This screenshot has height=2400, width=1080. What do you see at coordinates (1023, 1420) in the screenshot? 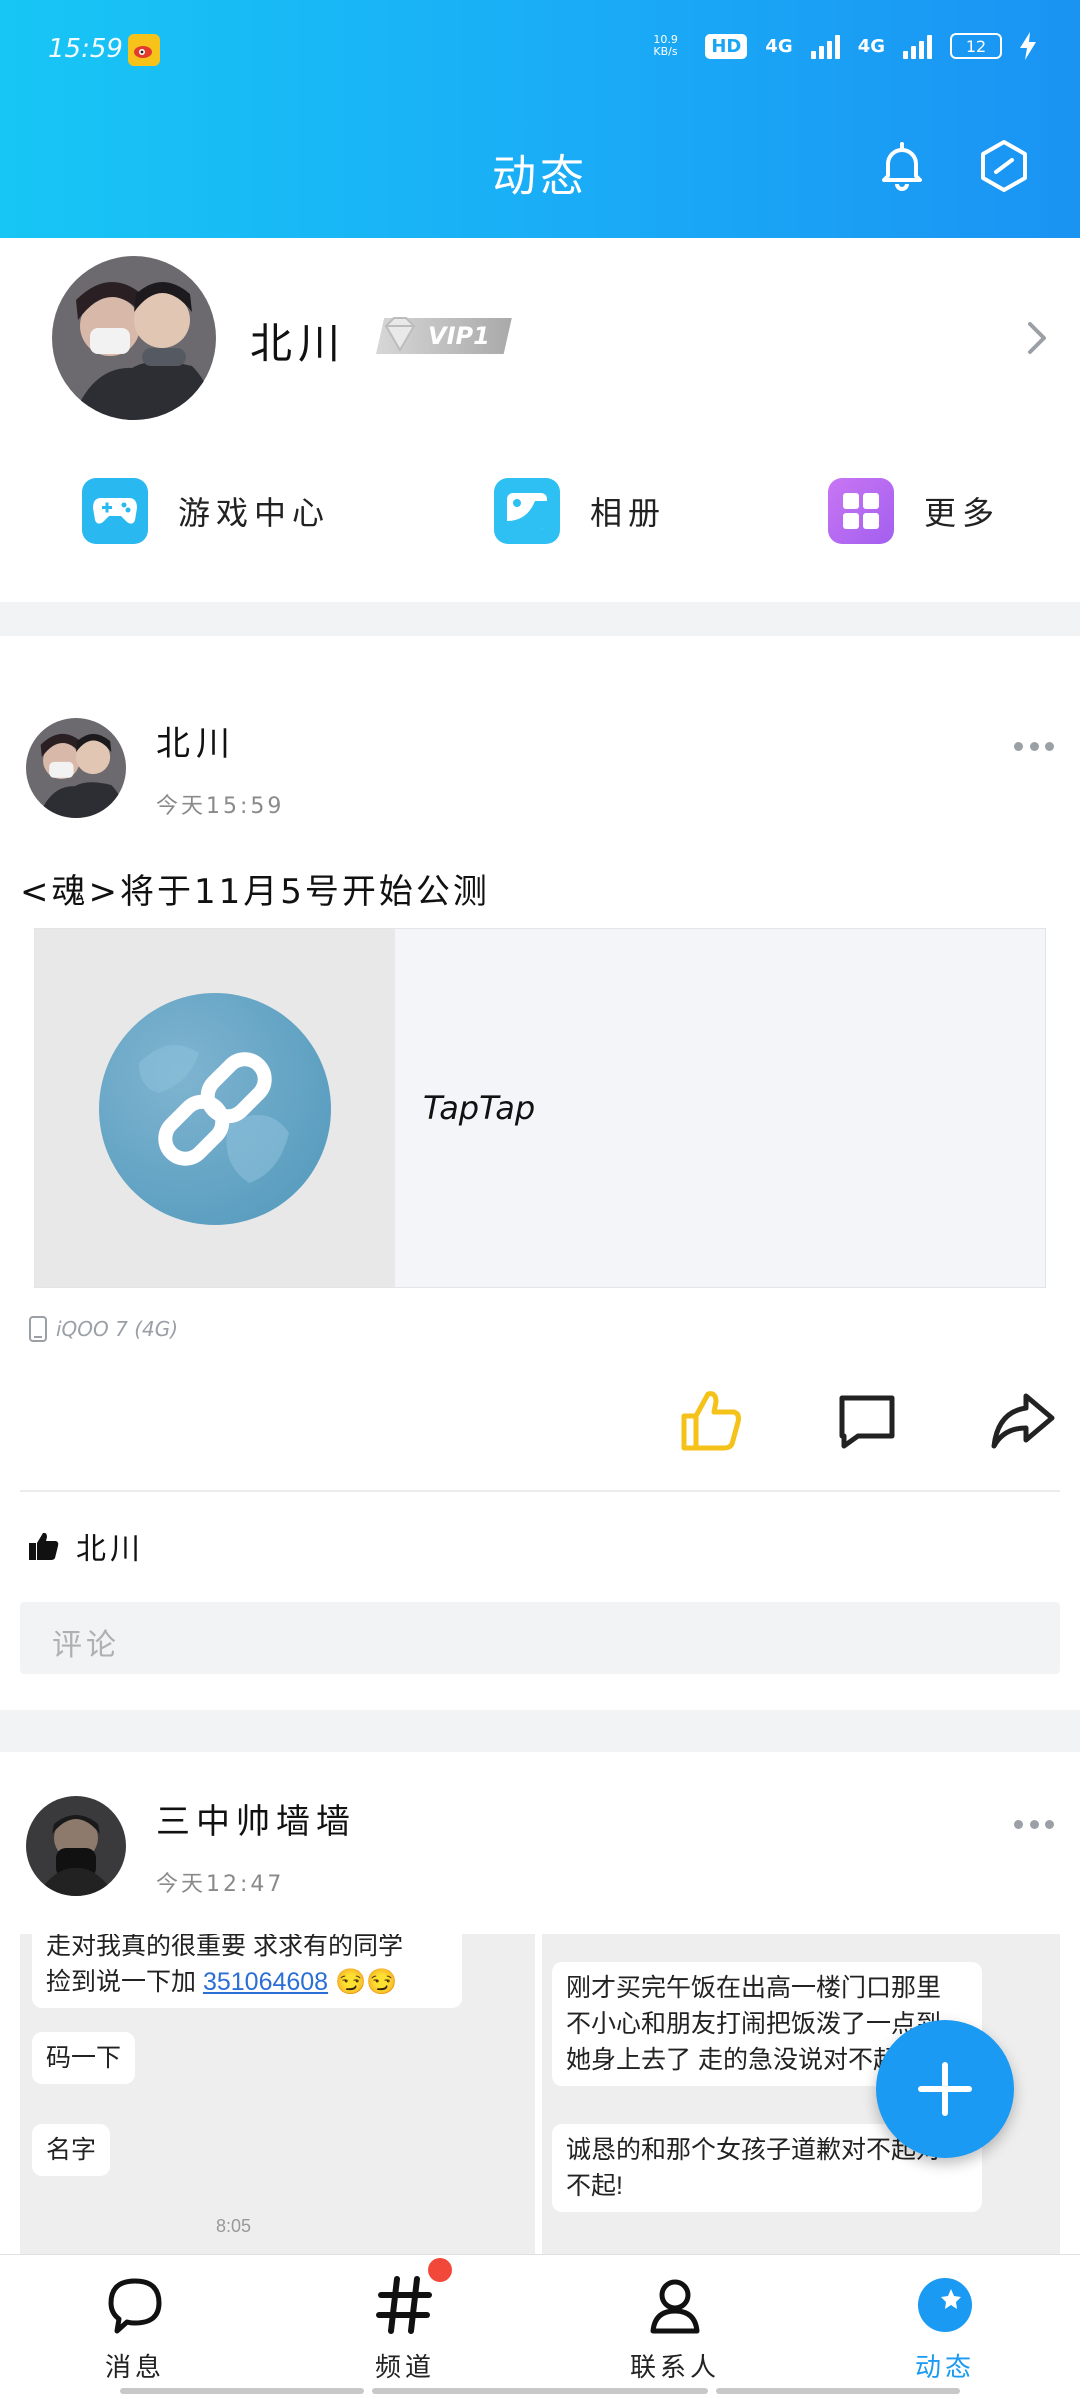
I see `share-icon` at bounding box center [1023, 1420].